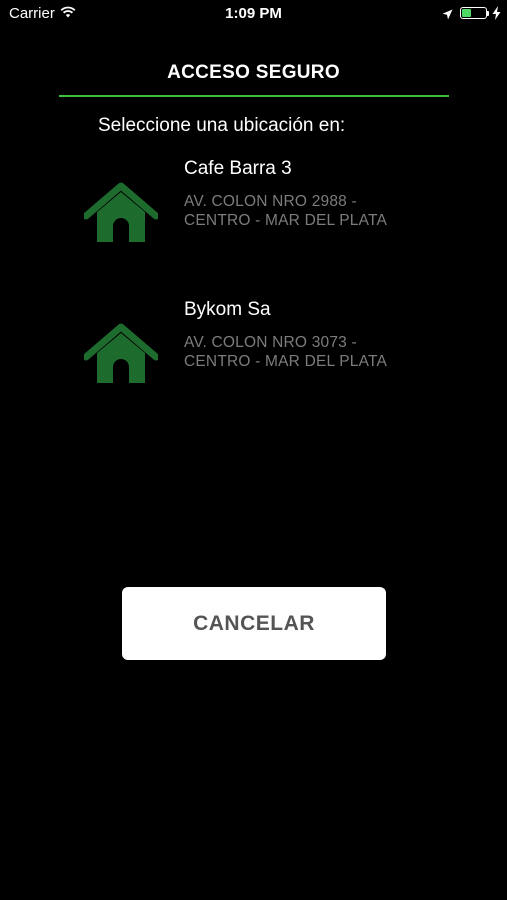 Image resolution: width=507 pixels, height=900 pixels. What do you see at coordinates (488, 13) in the screenshot?
I see `battery-cap` at bounding box center [488, 13].